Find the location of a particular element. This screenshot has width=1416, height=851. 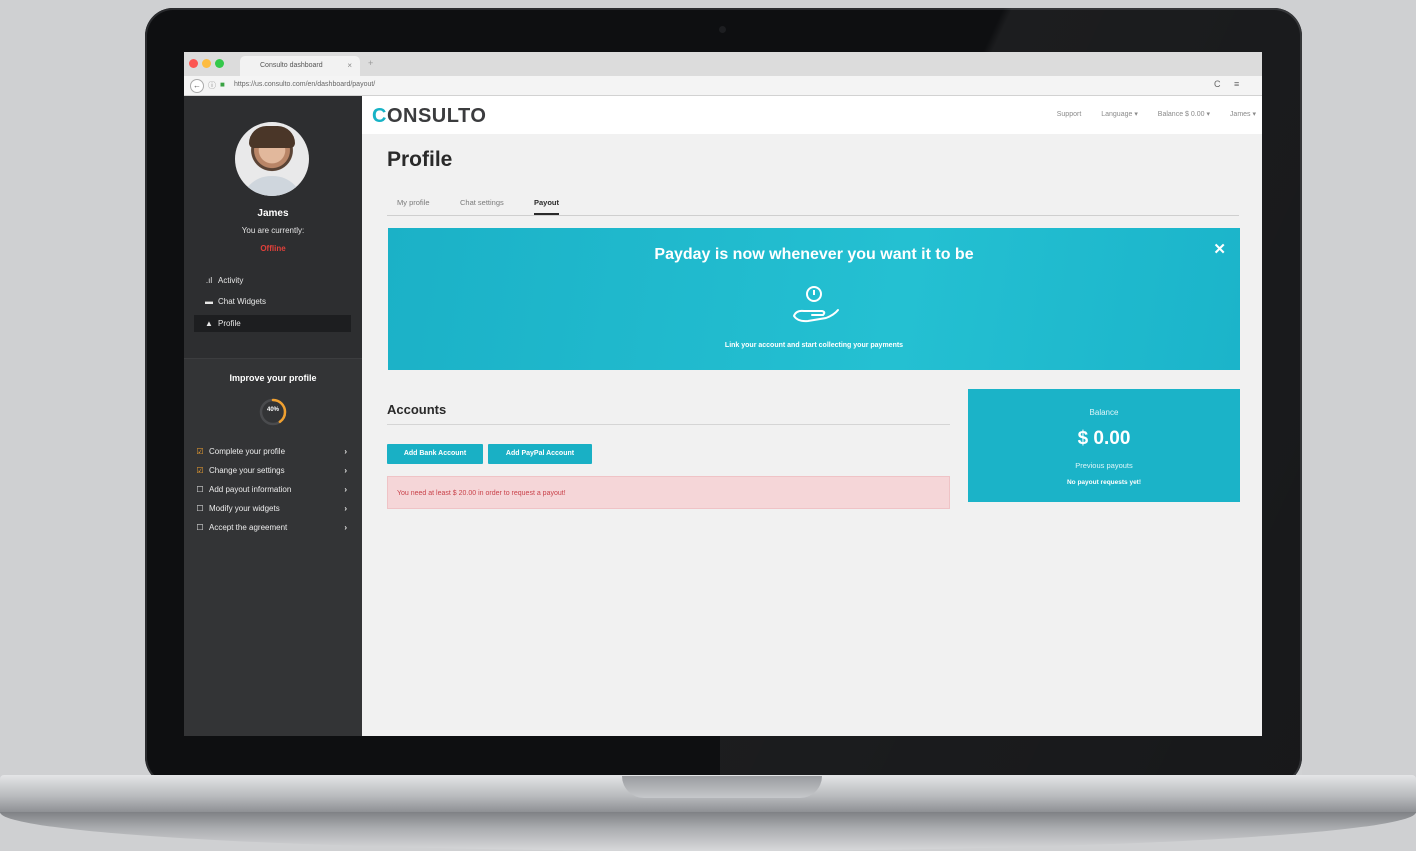

balance-label: Balance is located at coordinates (1104, 412).